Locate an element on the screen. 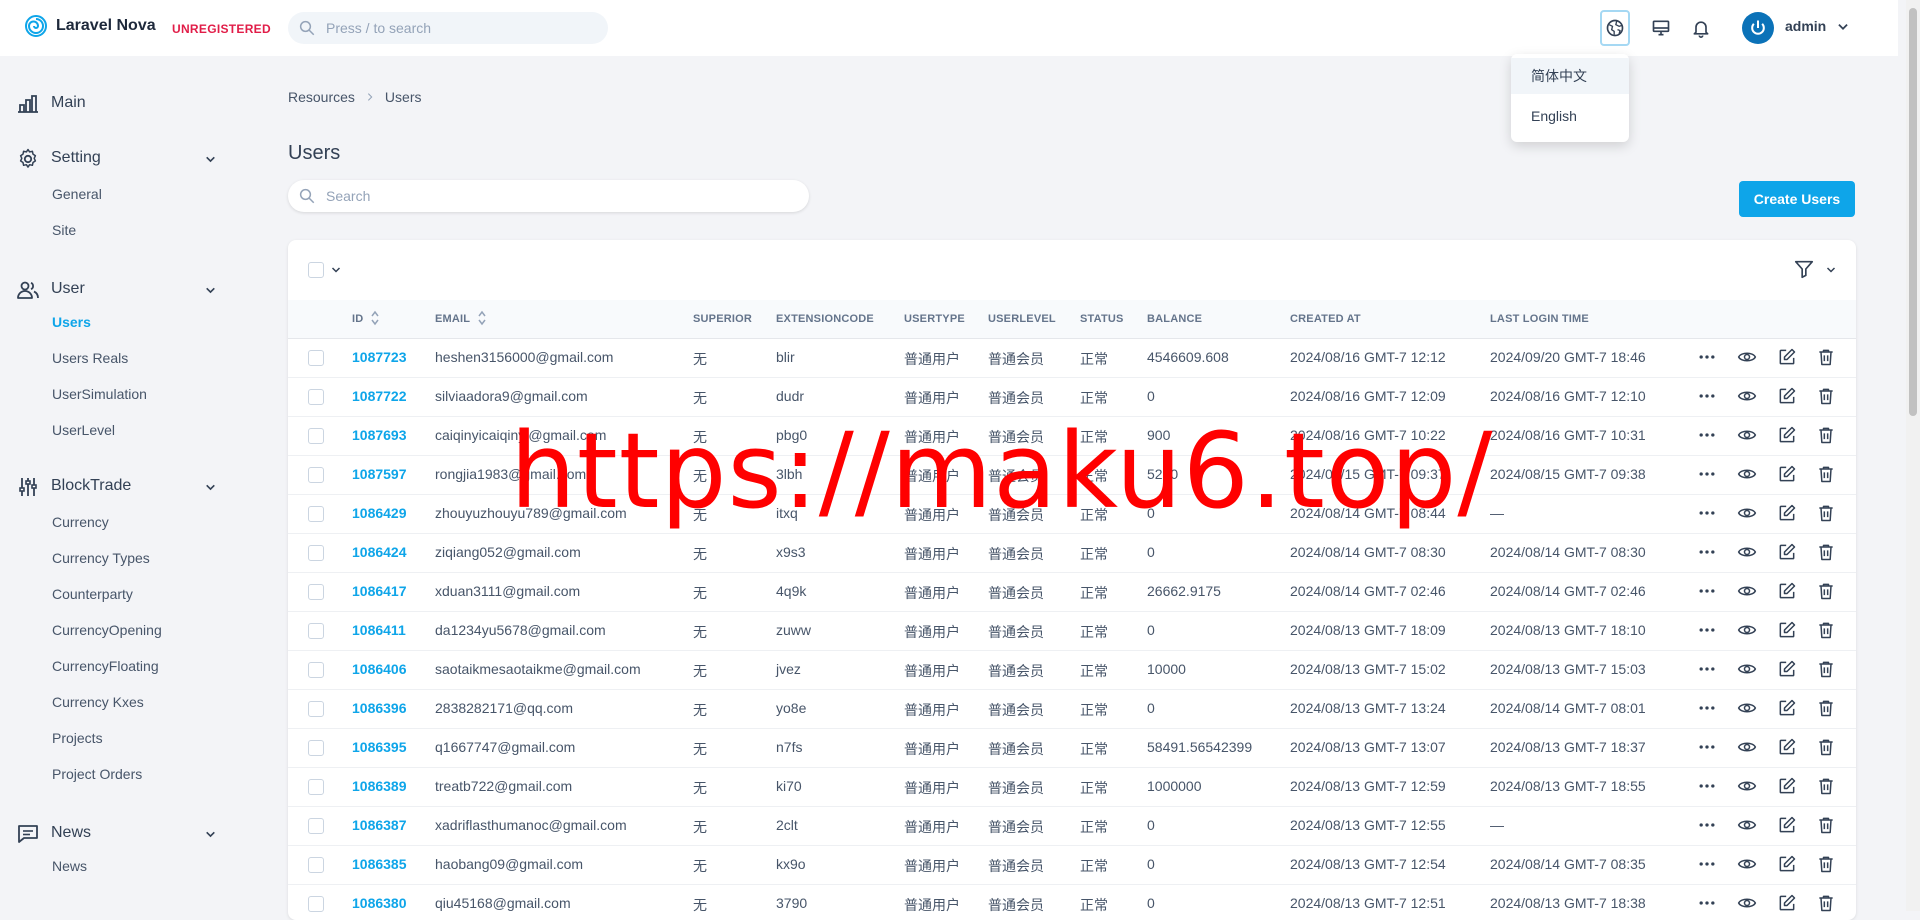 This screenshot has width=1920, height=920. sidebar-item-site: Site is located at coordinates (64, 230).